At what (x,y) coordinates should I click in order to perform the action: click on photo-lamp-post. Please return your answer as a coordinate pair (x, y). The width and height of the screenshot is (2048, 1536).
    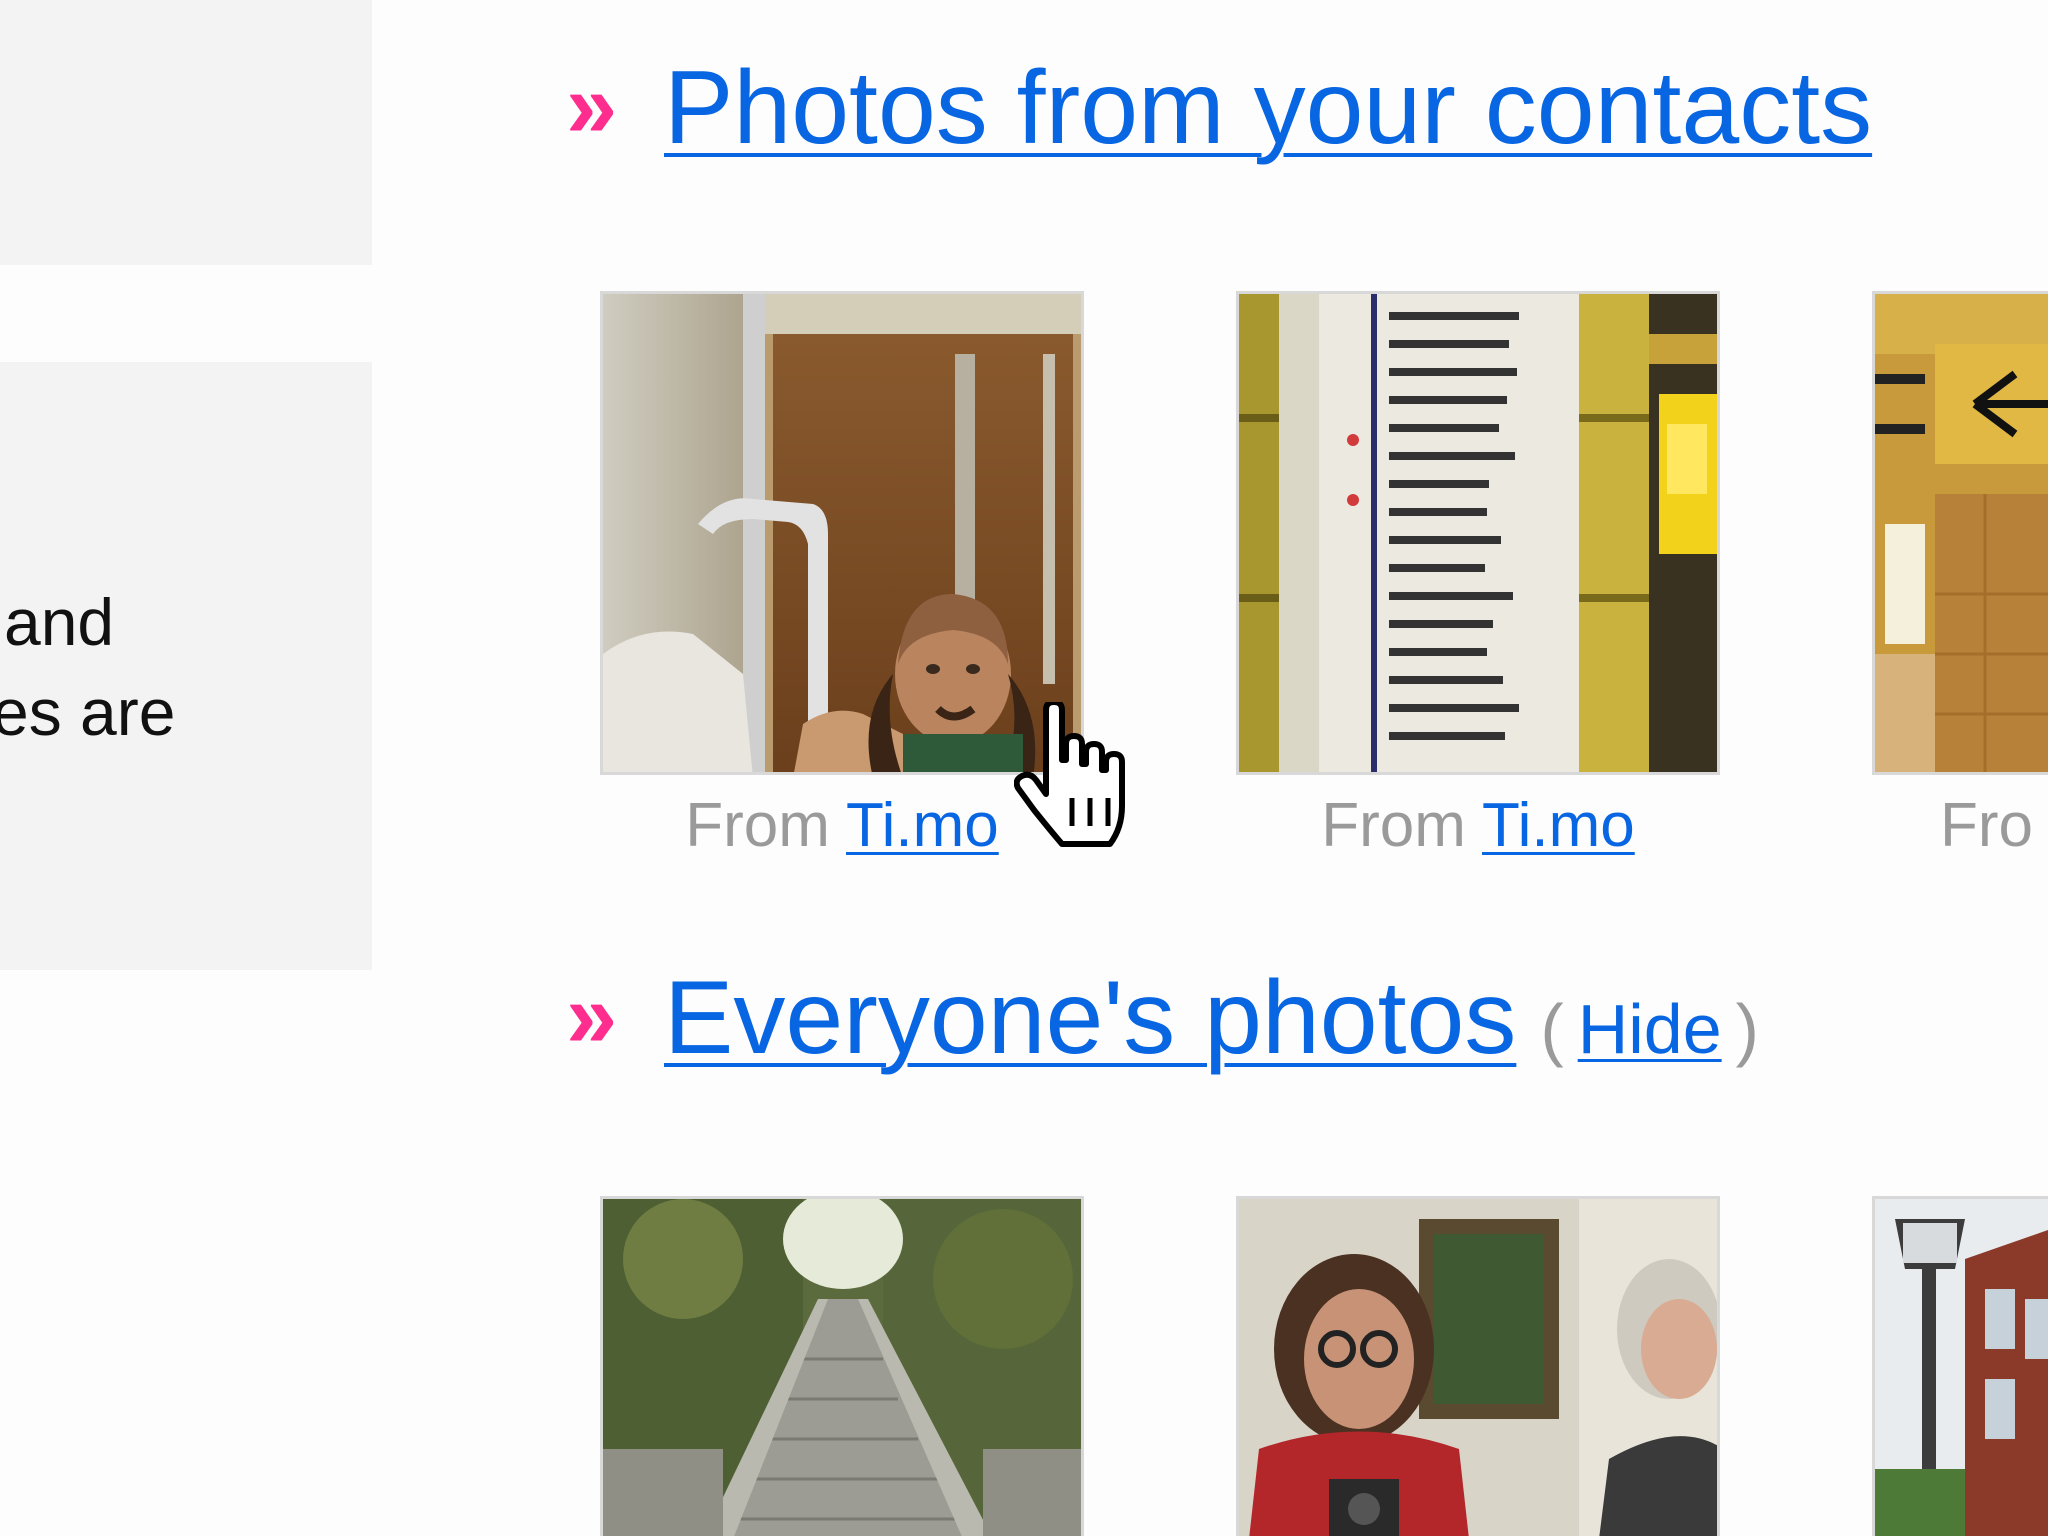
    Looking at the image, I should click on (1961, 1367).